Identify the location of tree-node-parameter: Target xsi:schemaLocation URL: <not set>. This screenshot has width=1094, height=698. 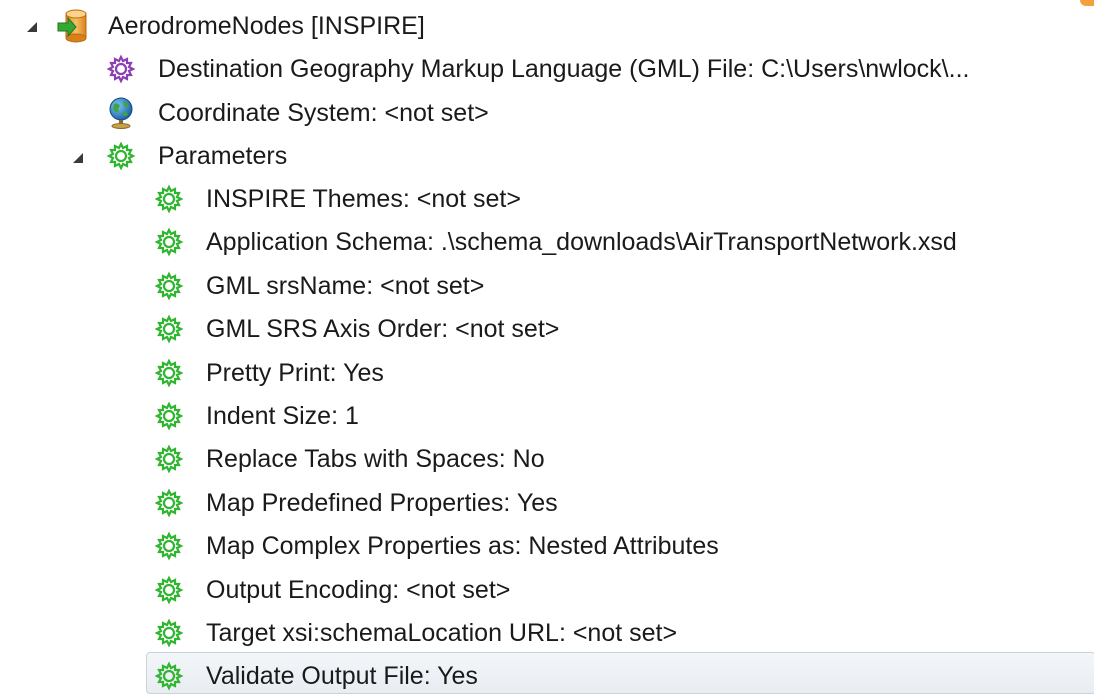
(547, 633).